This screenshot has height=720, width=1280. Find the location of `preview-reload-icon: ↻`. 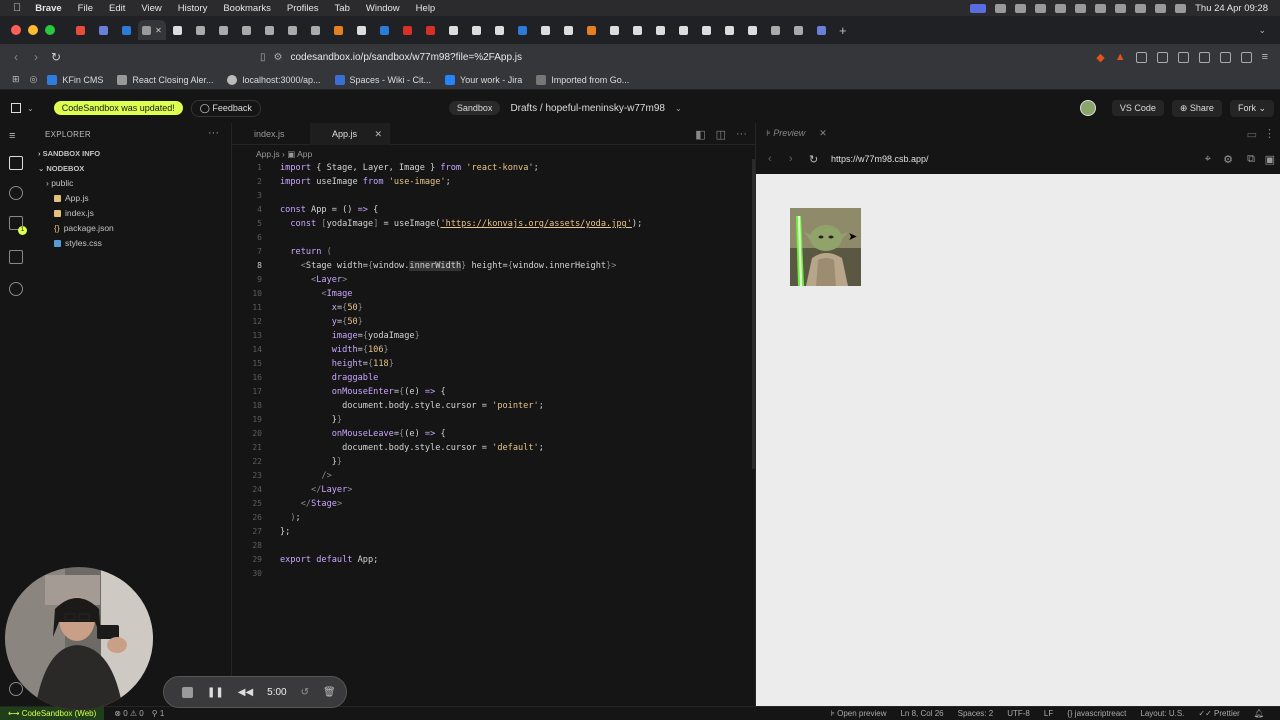

preview-reload-icon: ↻ is located at coordinates (813, 159).